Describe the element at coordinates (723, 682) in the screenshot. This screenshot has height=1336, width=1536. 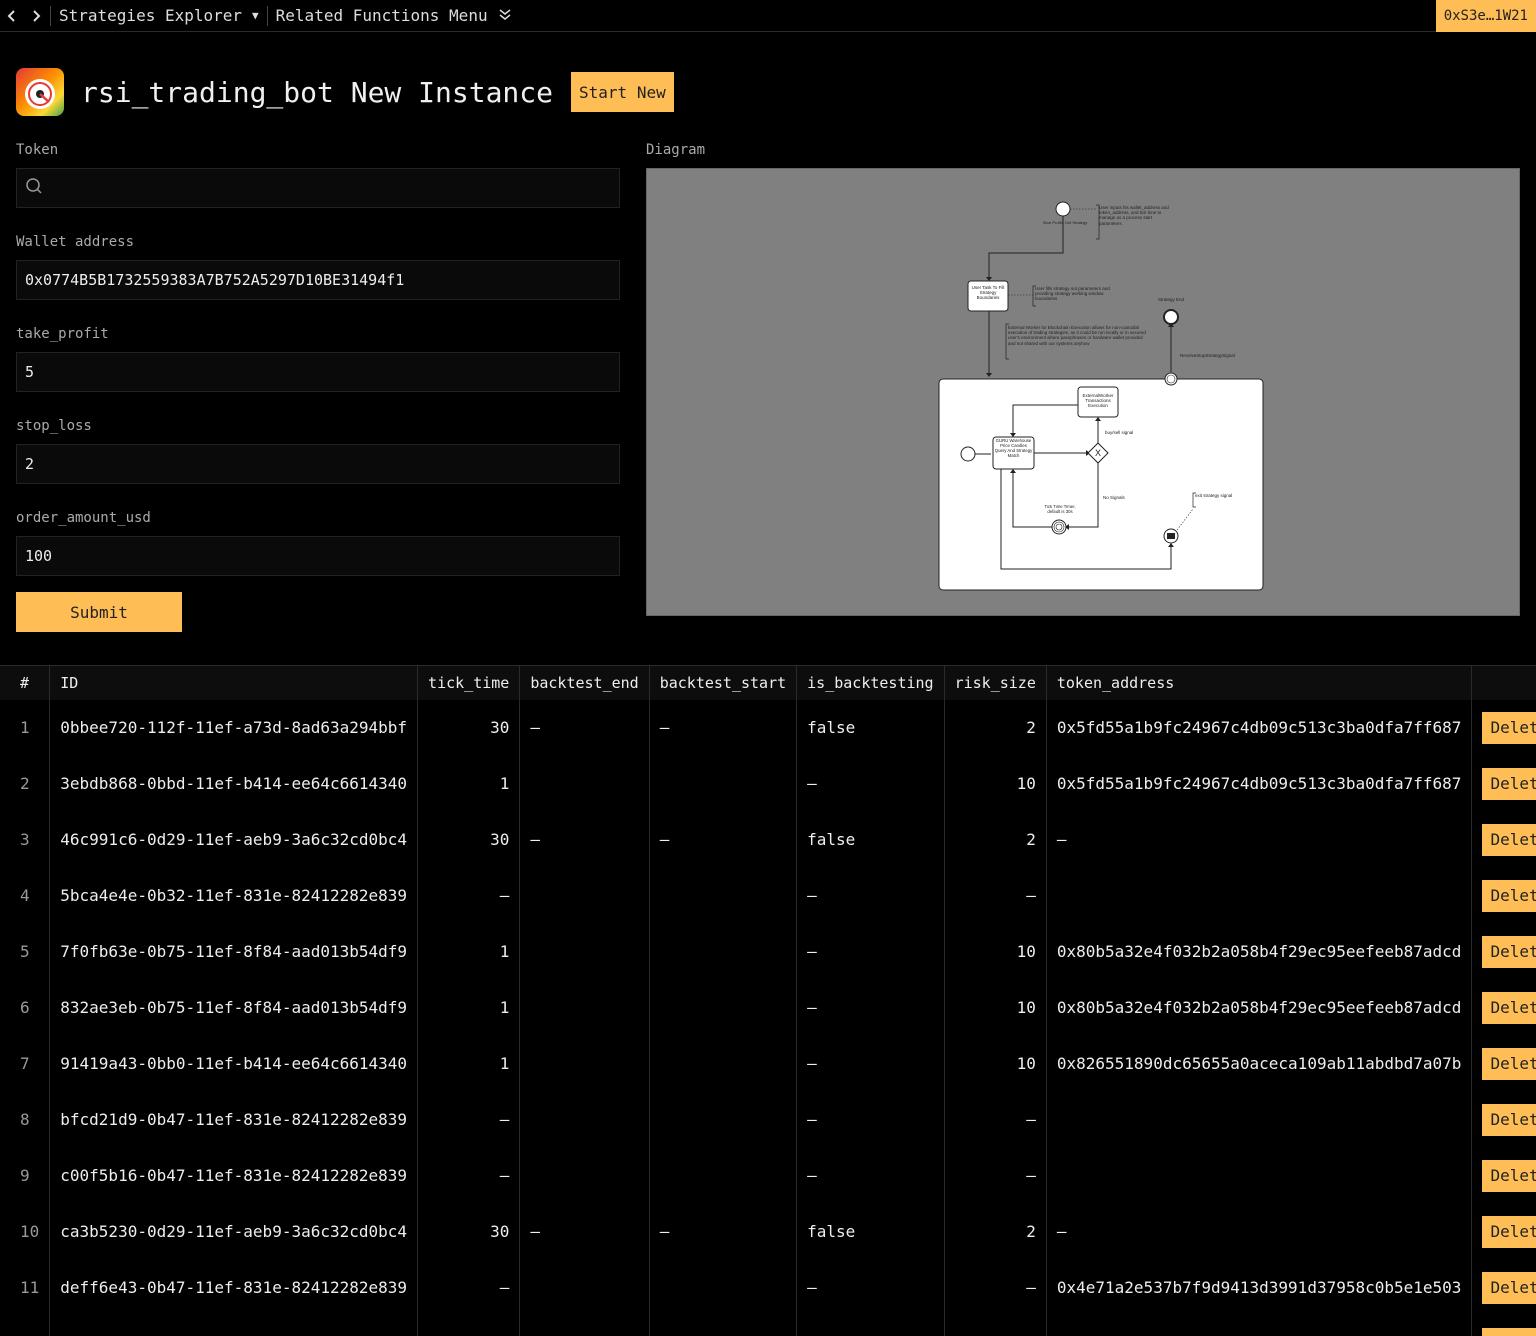
I see `col-backtest-start: backtest_start` at that location.